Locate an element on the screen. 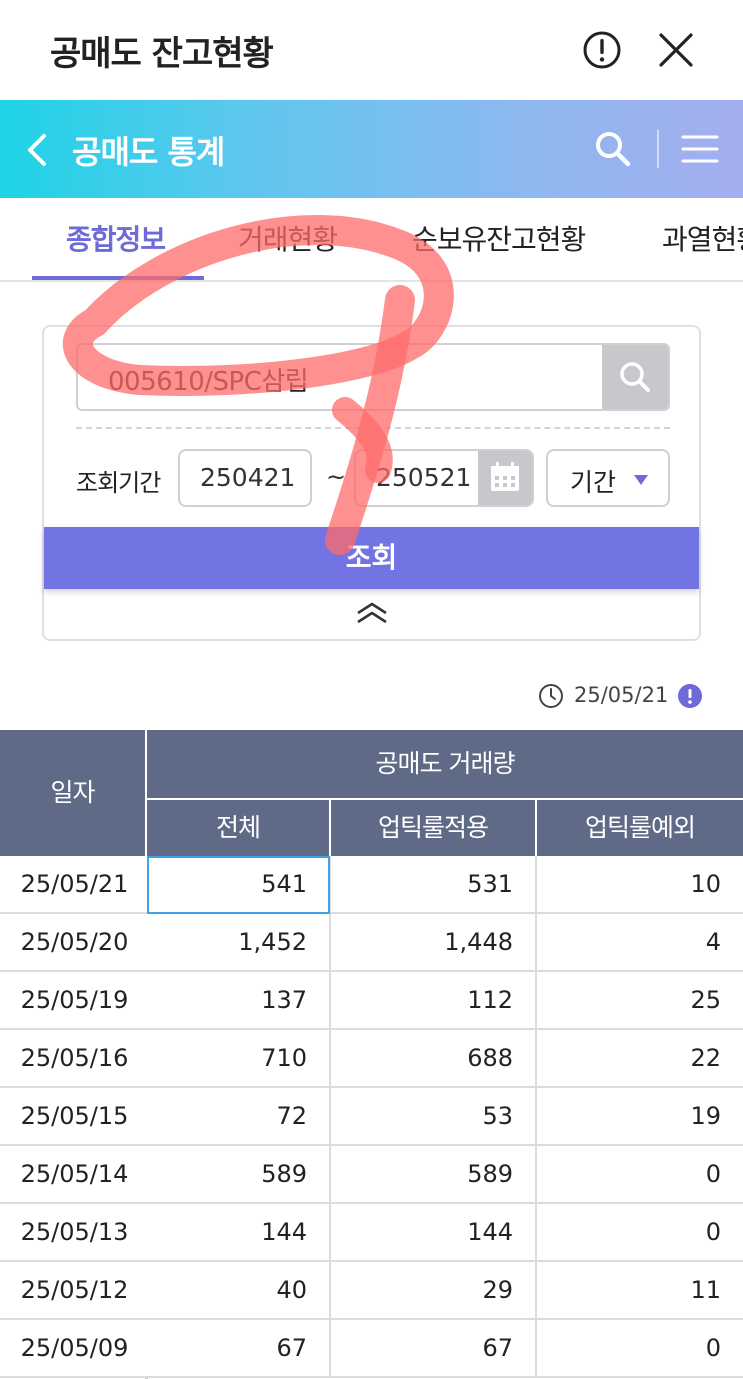  cell-date: 25/05/14 is located at coordinates (72, 1174).